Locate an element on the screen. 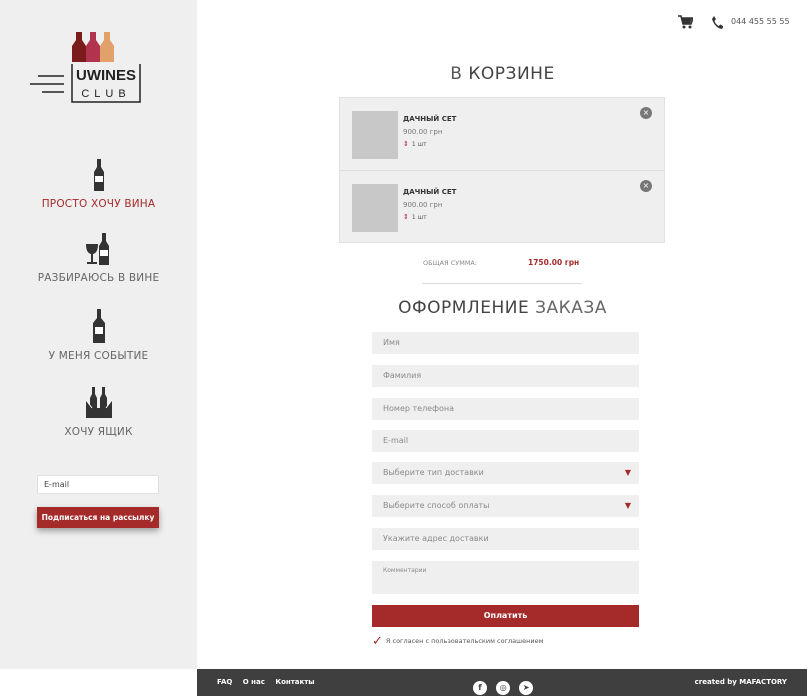 The image size is (807, 696). cart-icon is located at coordinates (685, 22).